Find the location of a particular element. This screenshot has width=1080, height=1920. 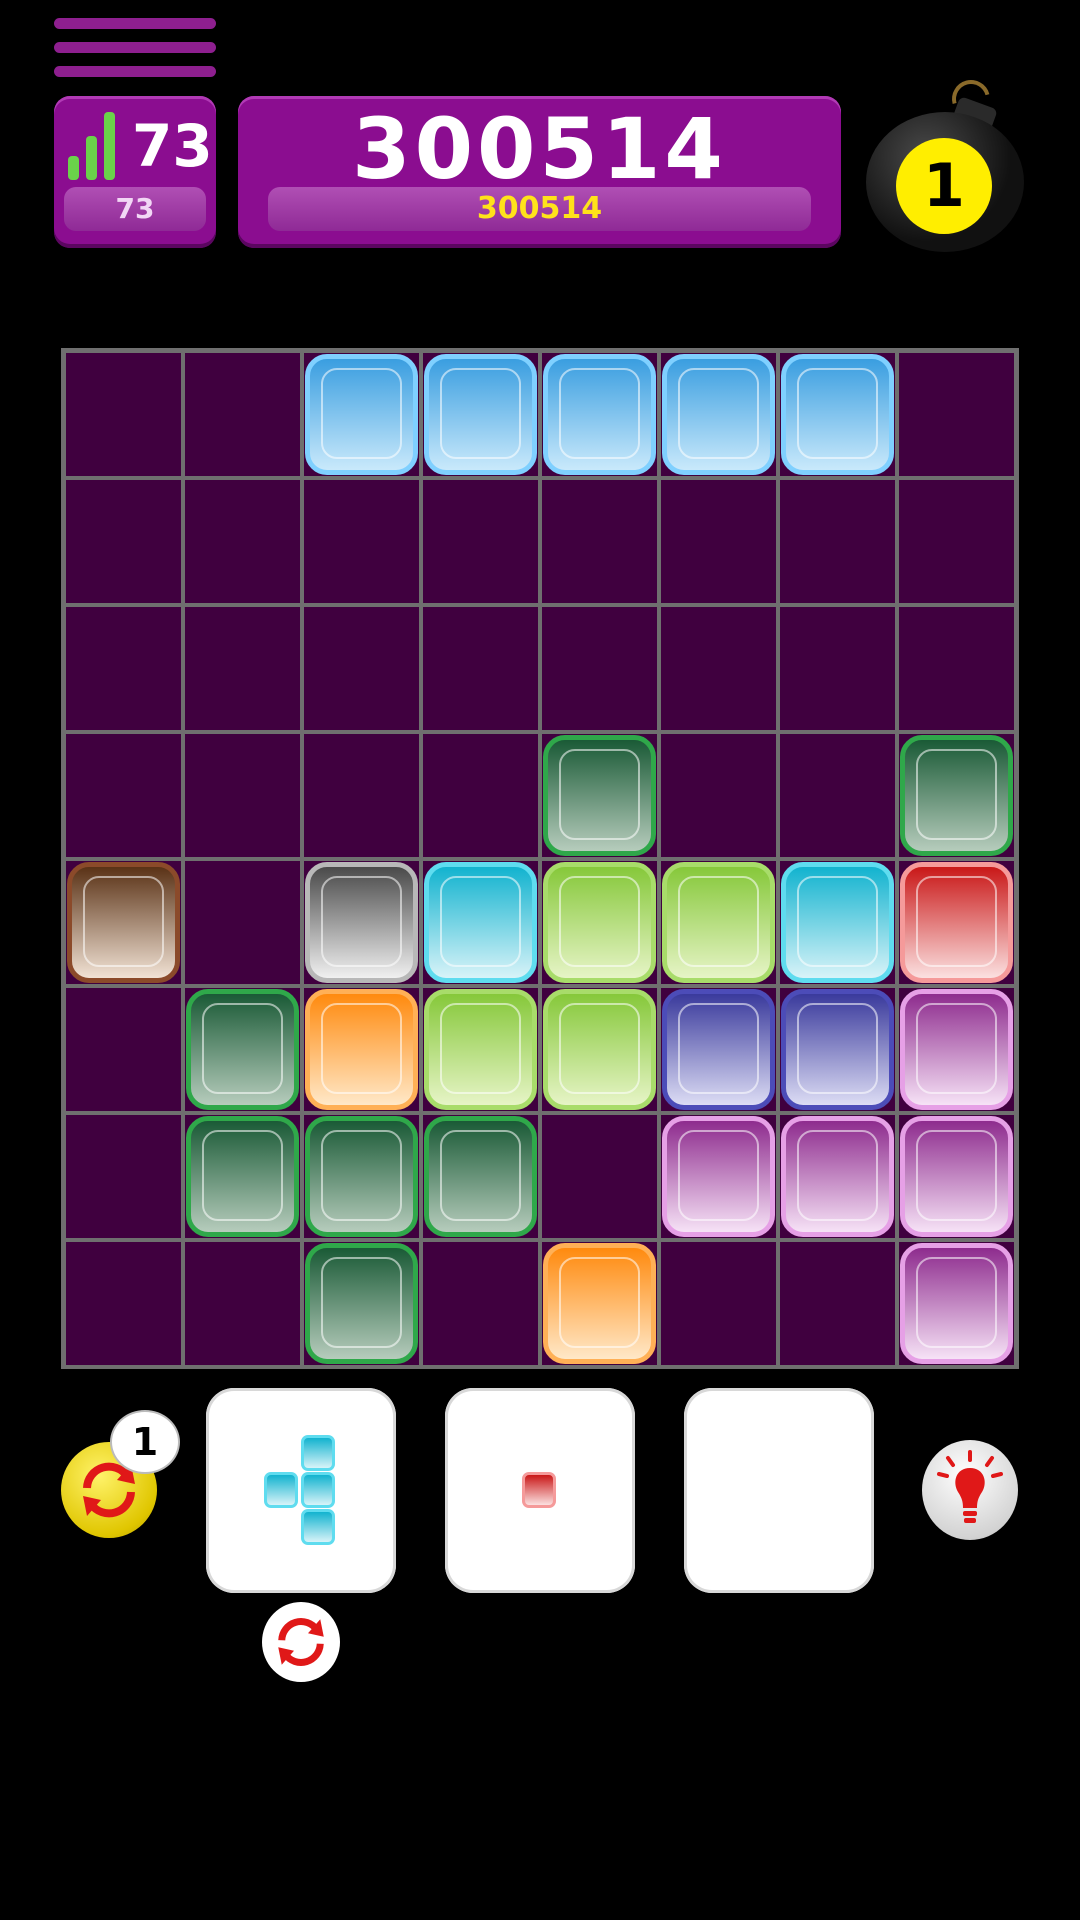

lightbulb-icon is located at coordinates (970, 1486).